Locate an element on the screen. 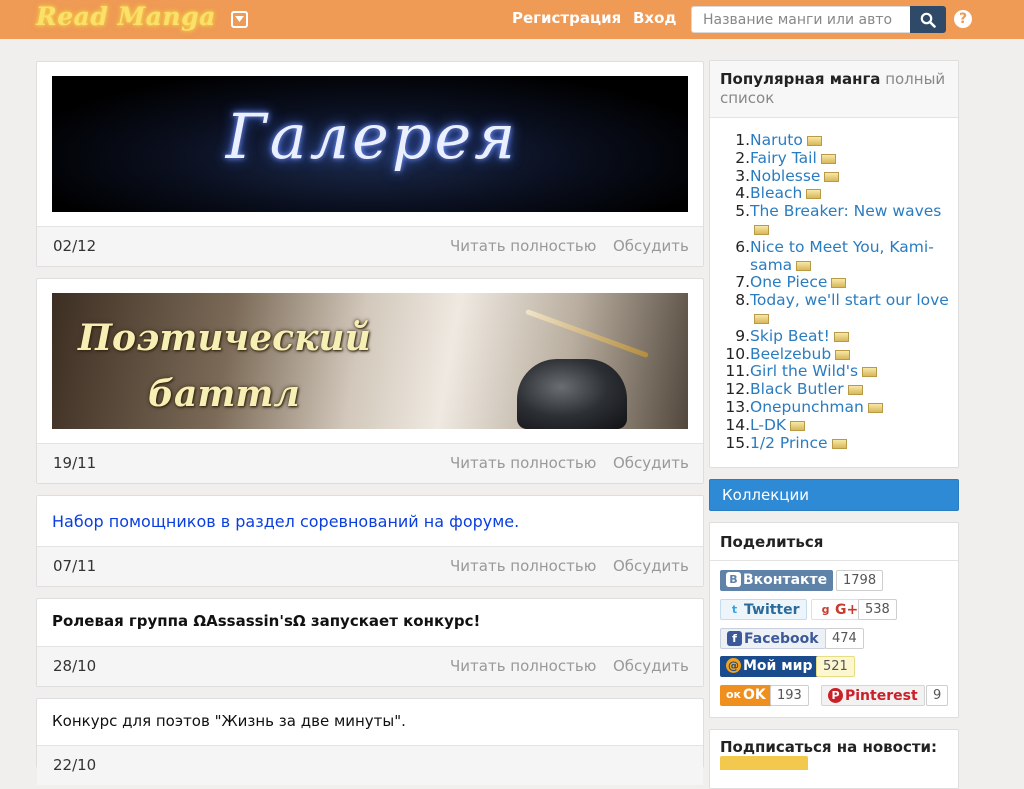 The image size is (1024, 789). manga-title-link: Naruto is located at coordinates (776, 140).